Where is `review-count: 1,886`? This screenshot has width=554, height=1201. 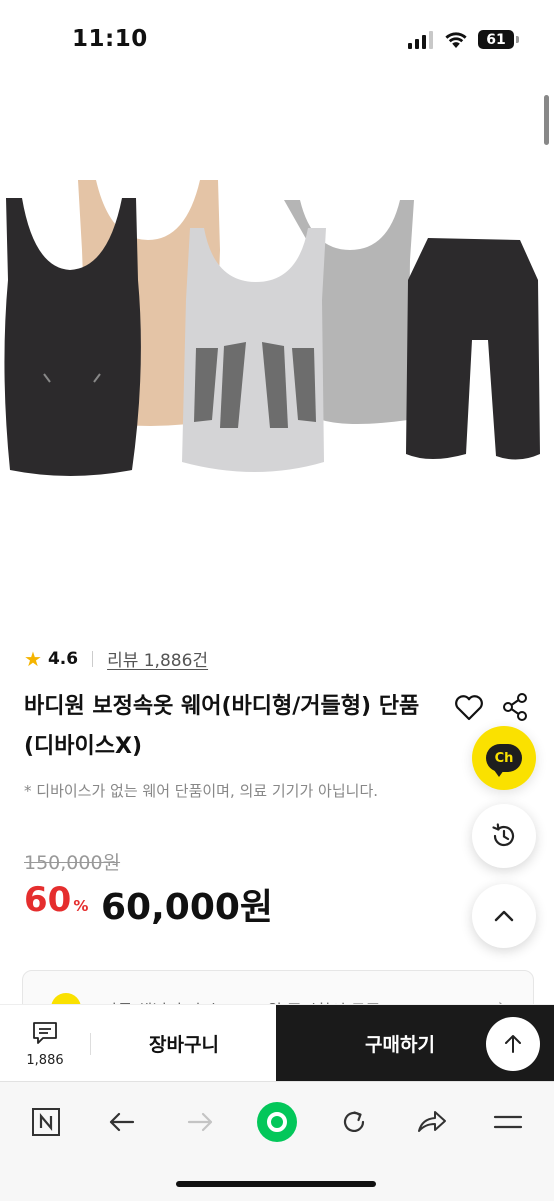 review-count: 1,886 is located at coordinates (45, 1060).